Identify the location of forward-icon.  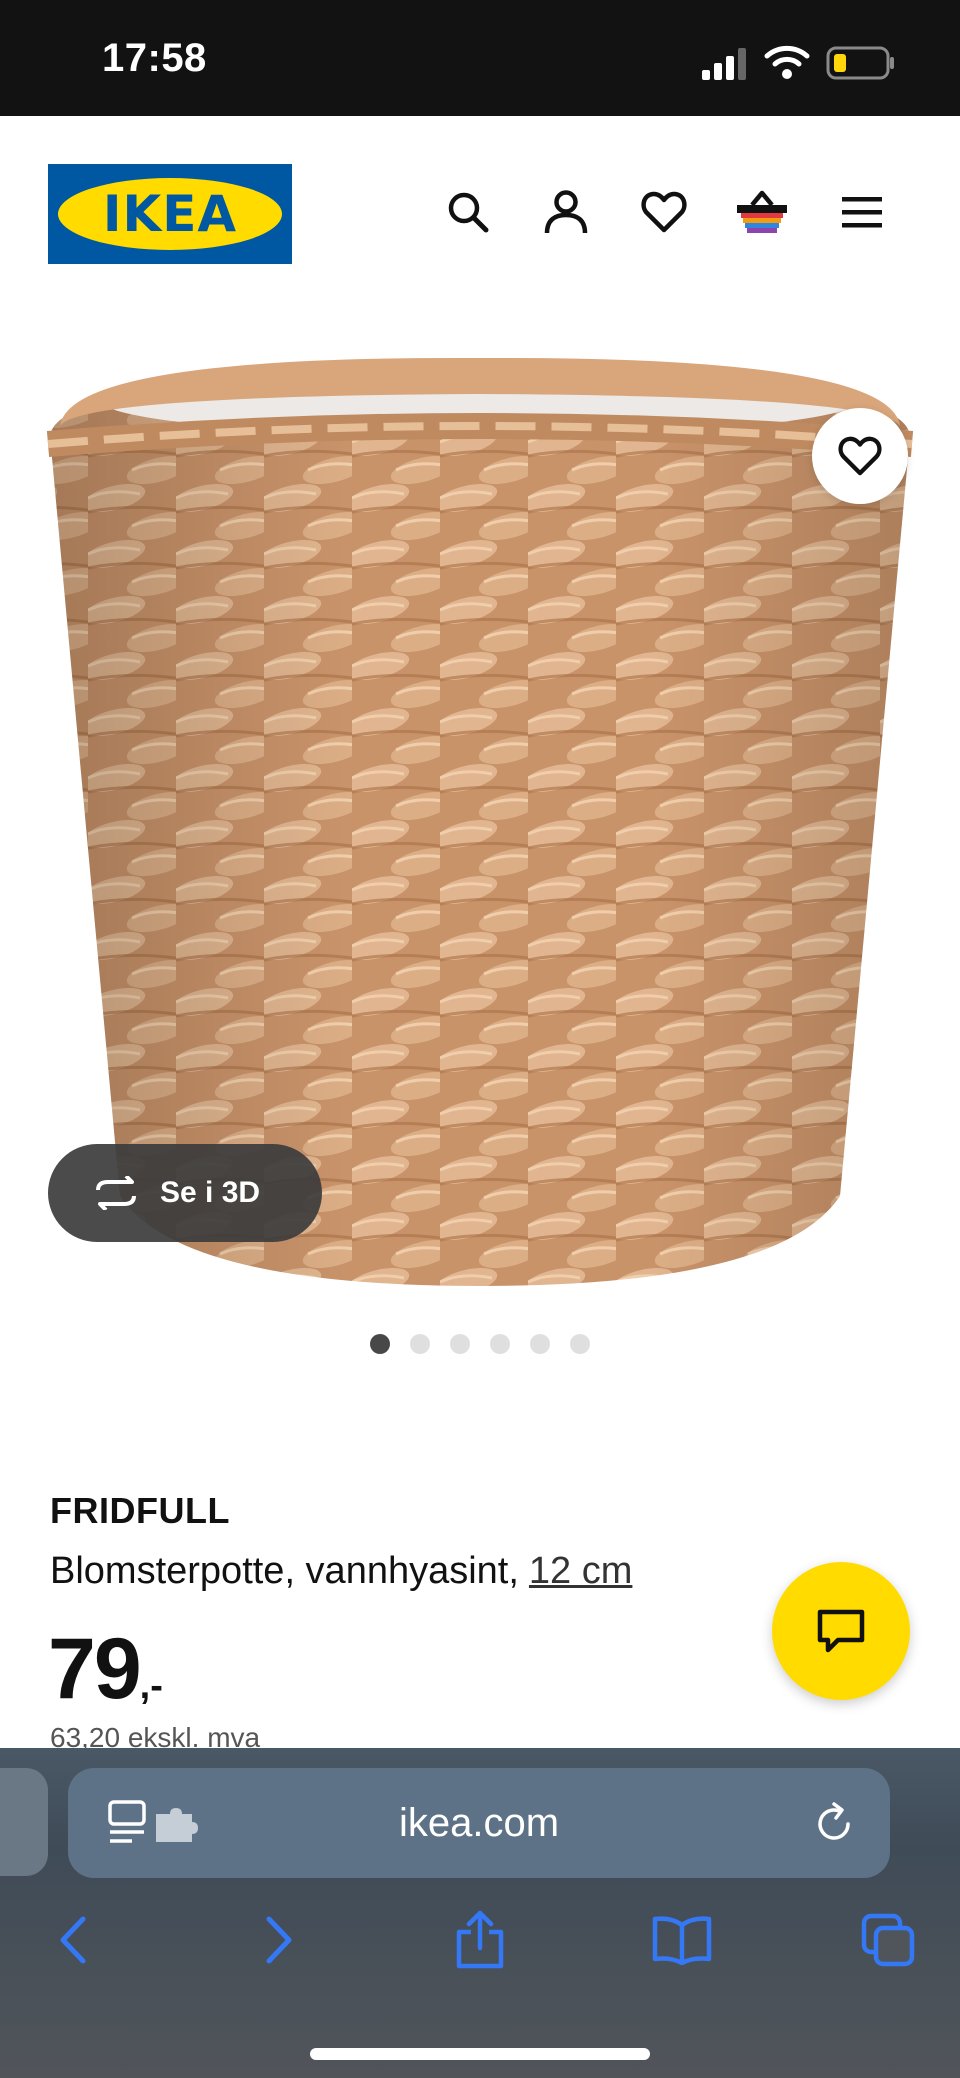
(280, 1940).